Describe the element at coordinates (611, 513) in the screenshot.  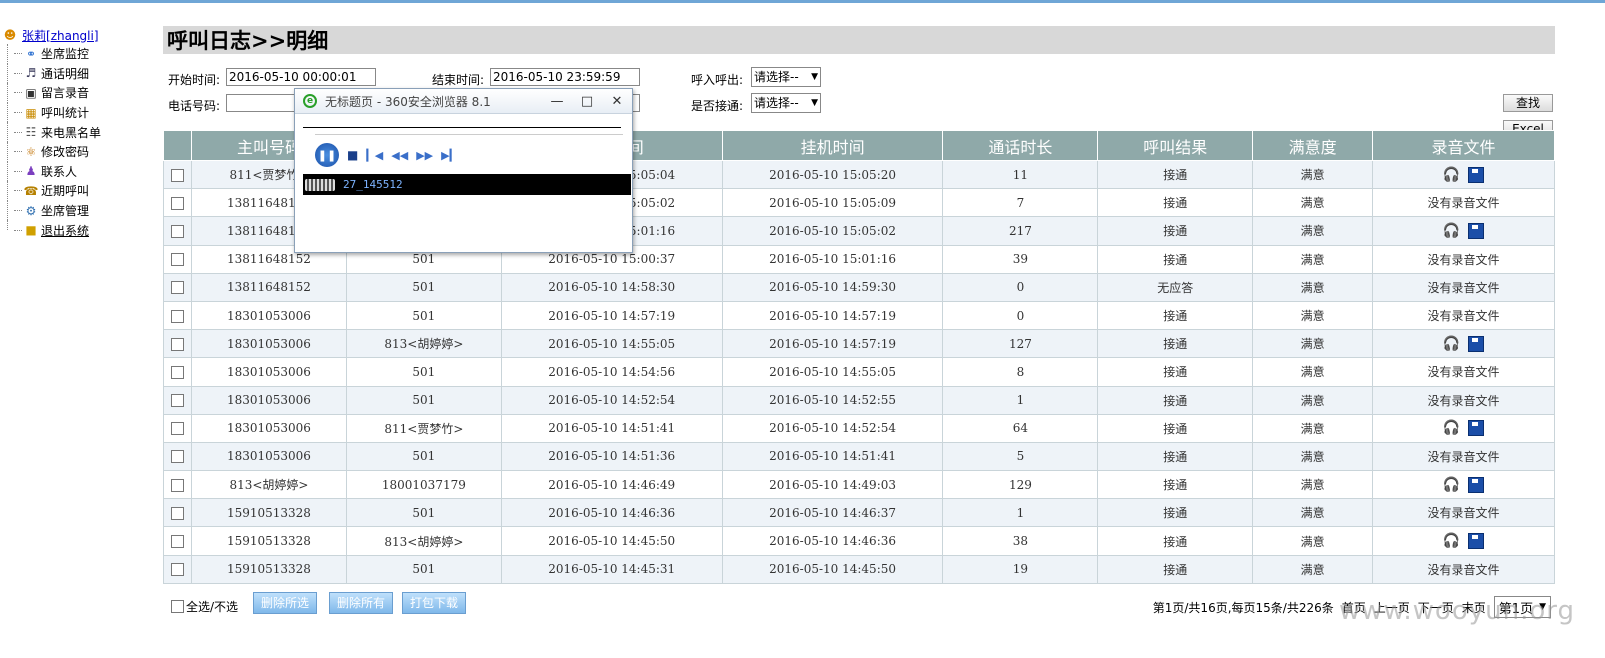
I see `call-time-cell: 2016-05-10 14:46:36` at that location.